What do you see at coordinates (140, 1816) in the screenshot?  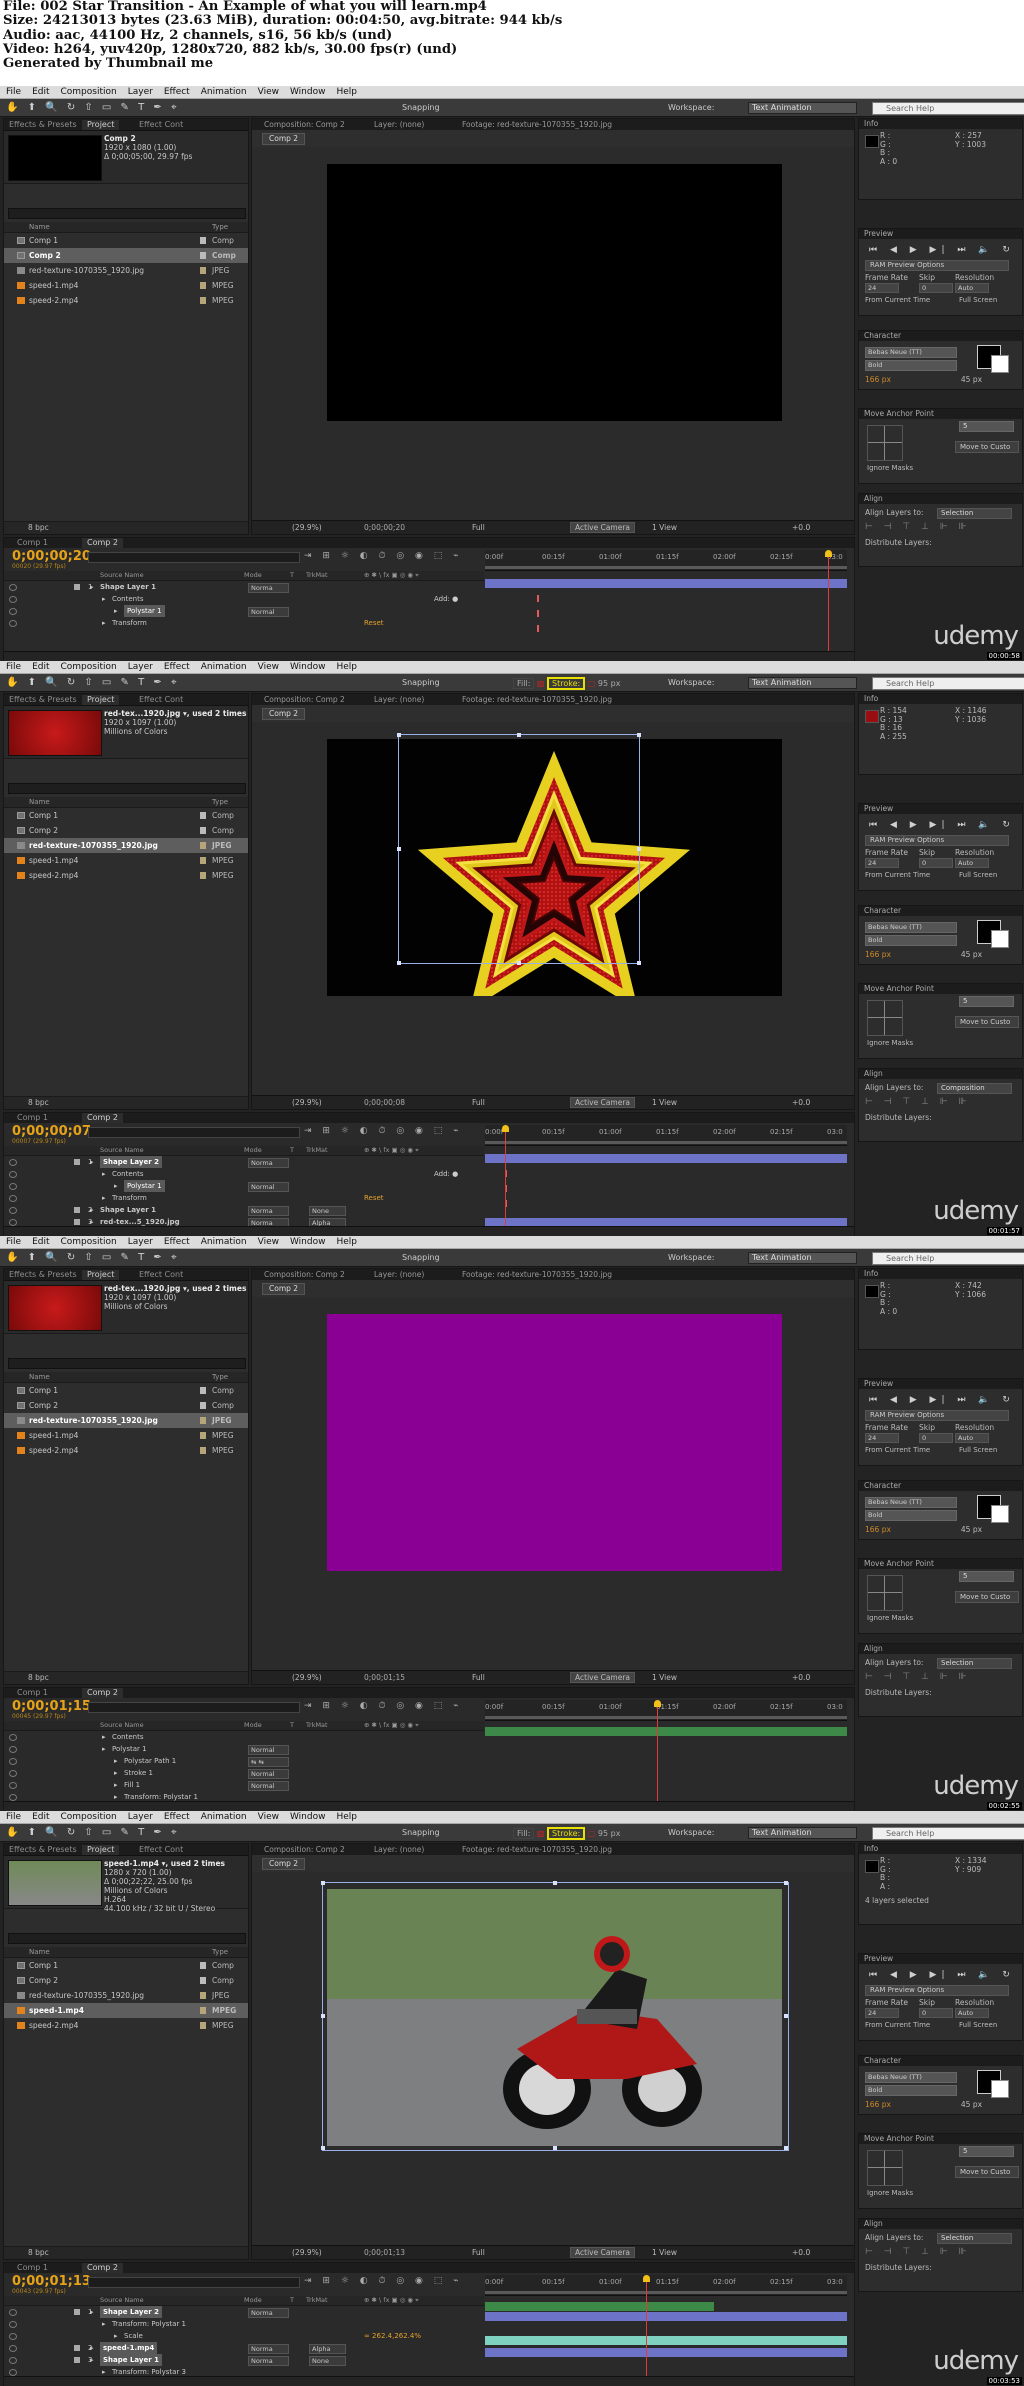 I see `menu-layer: Layer` at bounding box center [140, 1816].